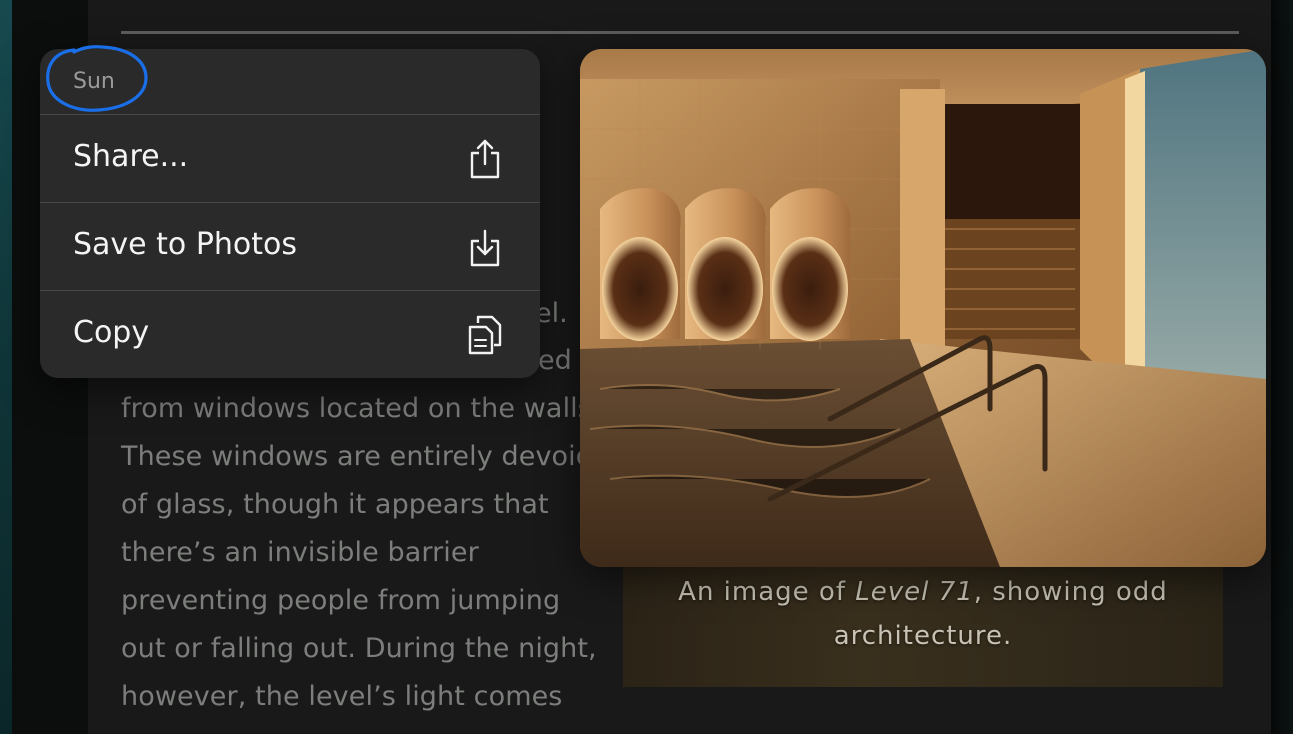 This screenshot has width=1293, height=734. What do you see at coordinates (485, 248) in the screenshot?
I see `save-to-photos-icon` at bounding box center [485, 248].